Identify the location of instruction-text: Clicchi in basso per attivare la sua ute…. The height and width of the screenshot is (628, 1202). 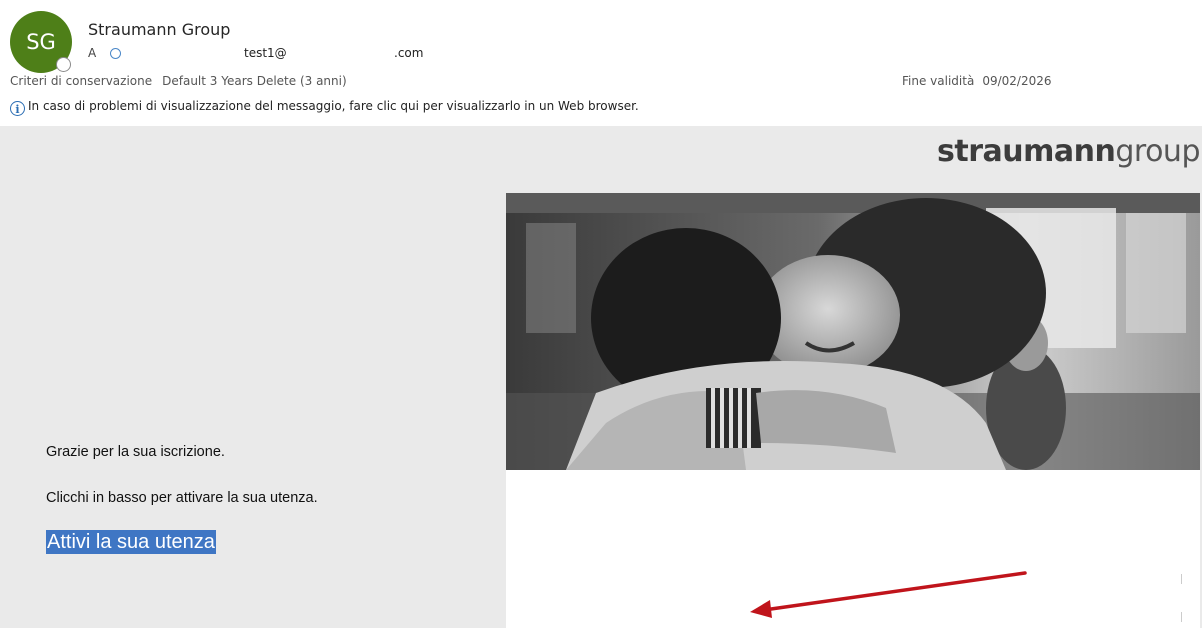
(182, 498).